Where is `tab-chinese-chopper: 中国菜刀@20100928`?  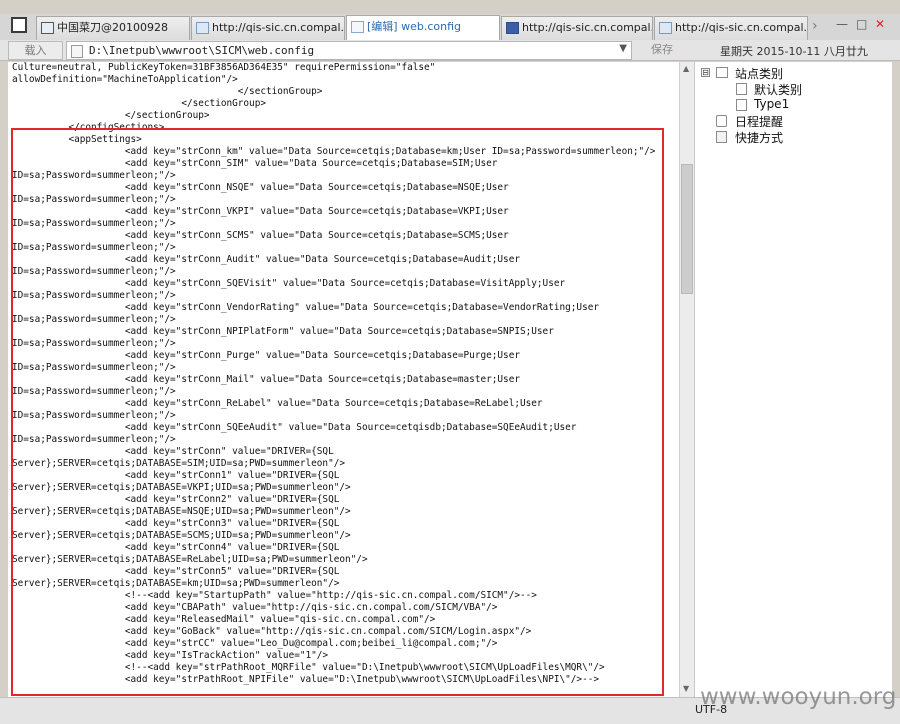
tab-chinese-chopper: 中国菜刀@20100928 is located at coordinates (113, 28).